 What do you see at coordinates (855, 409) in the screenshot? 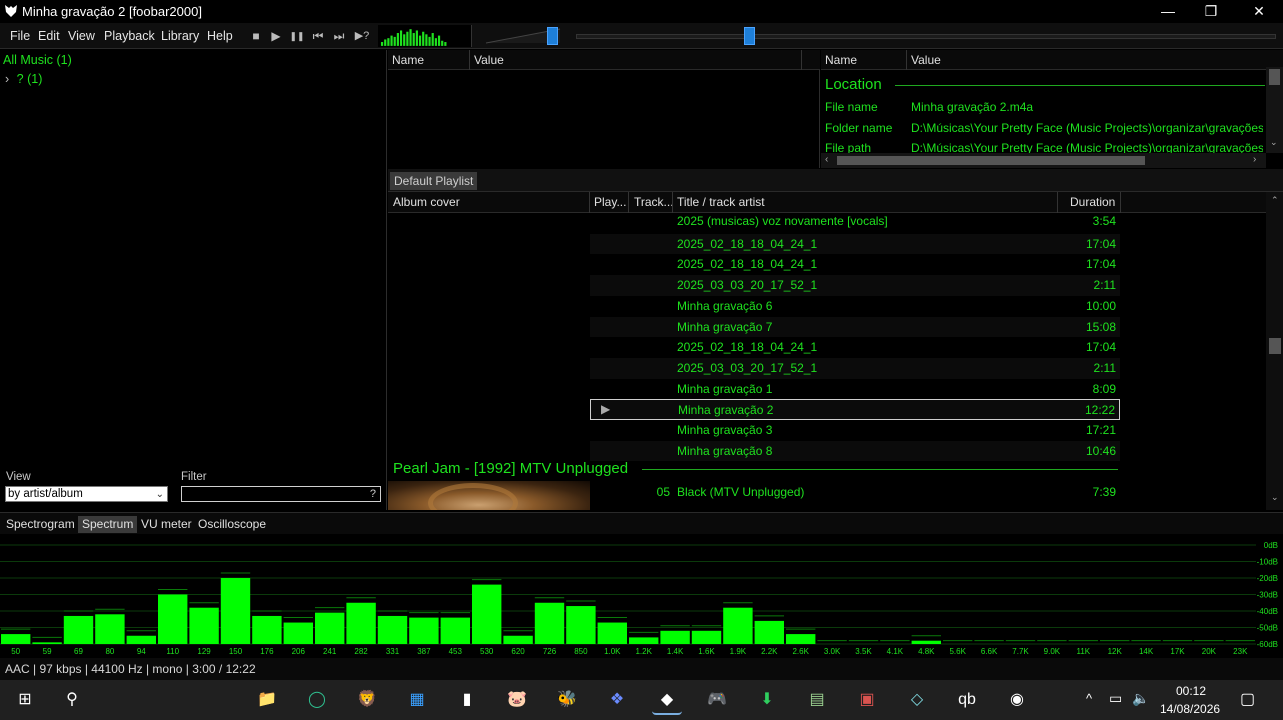
I see `playlist-row-now-playing: ▶ Minha gravação 2 12:22` at bounding box center [855, 409].